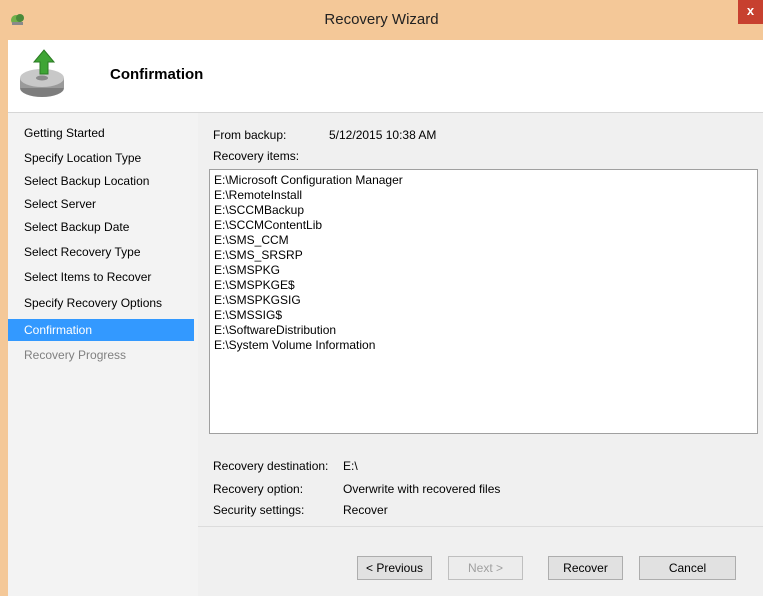 The image size is (763, 596). Describe the element at coordinates (485, 568) in the screenshot. I see `next-button: Next >` at that location.